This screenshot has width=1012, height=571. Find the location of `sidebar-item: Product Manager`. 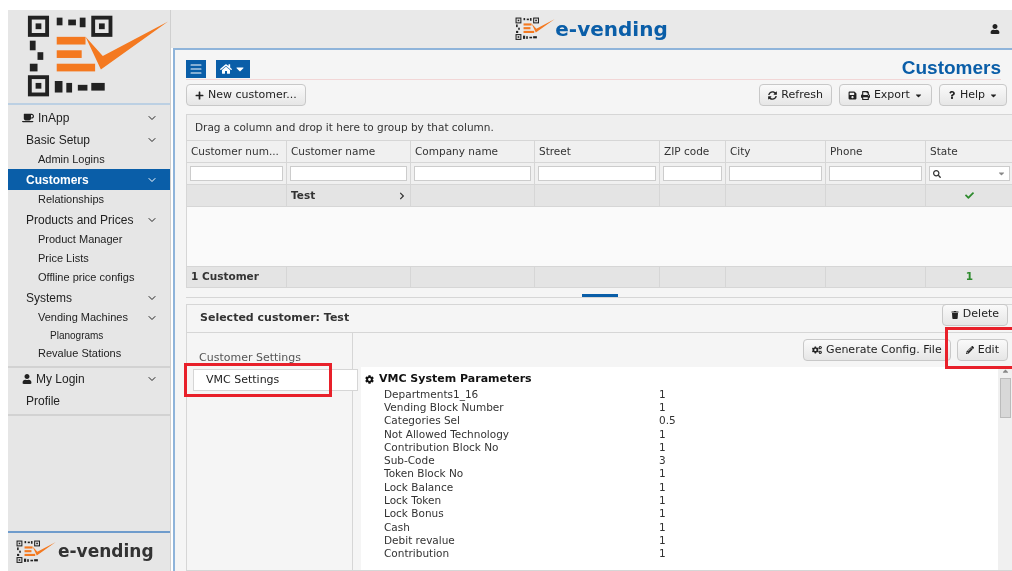

sidebar-item: Product Manager is located at coordinates (89, 239).